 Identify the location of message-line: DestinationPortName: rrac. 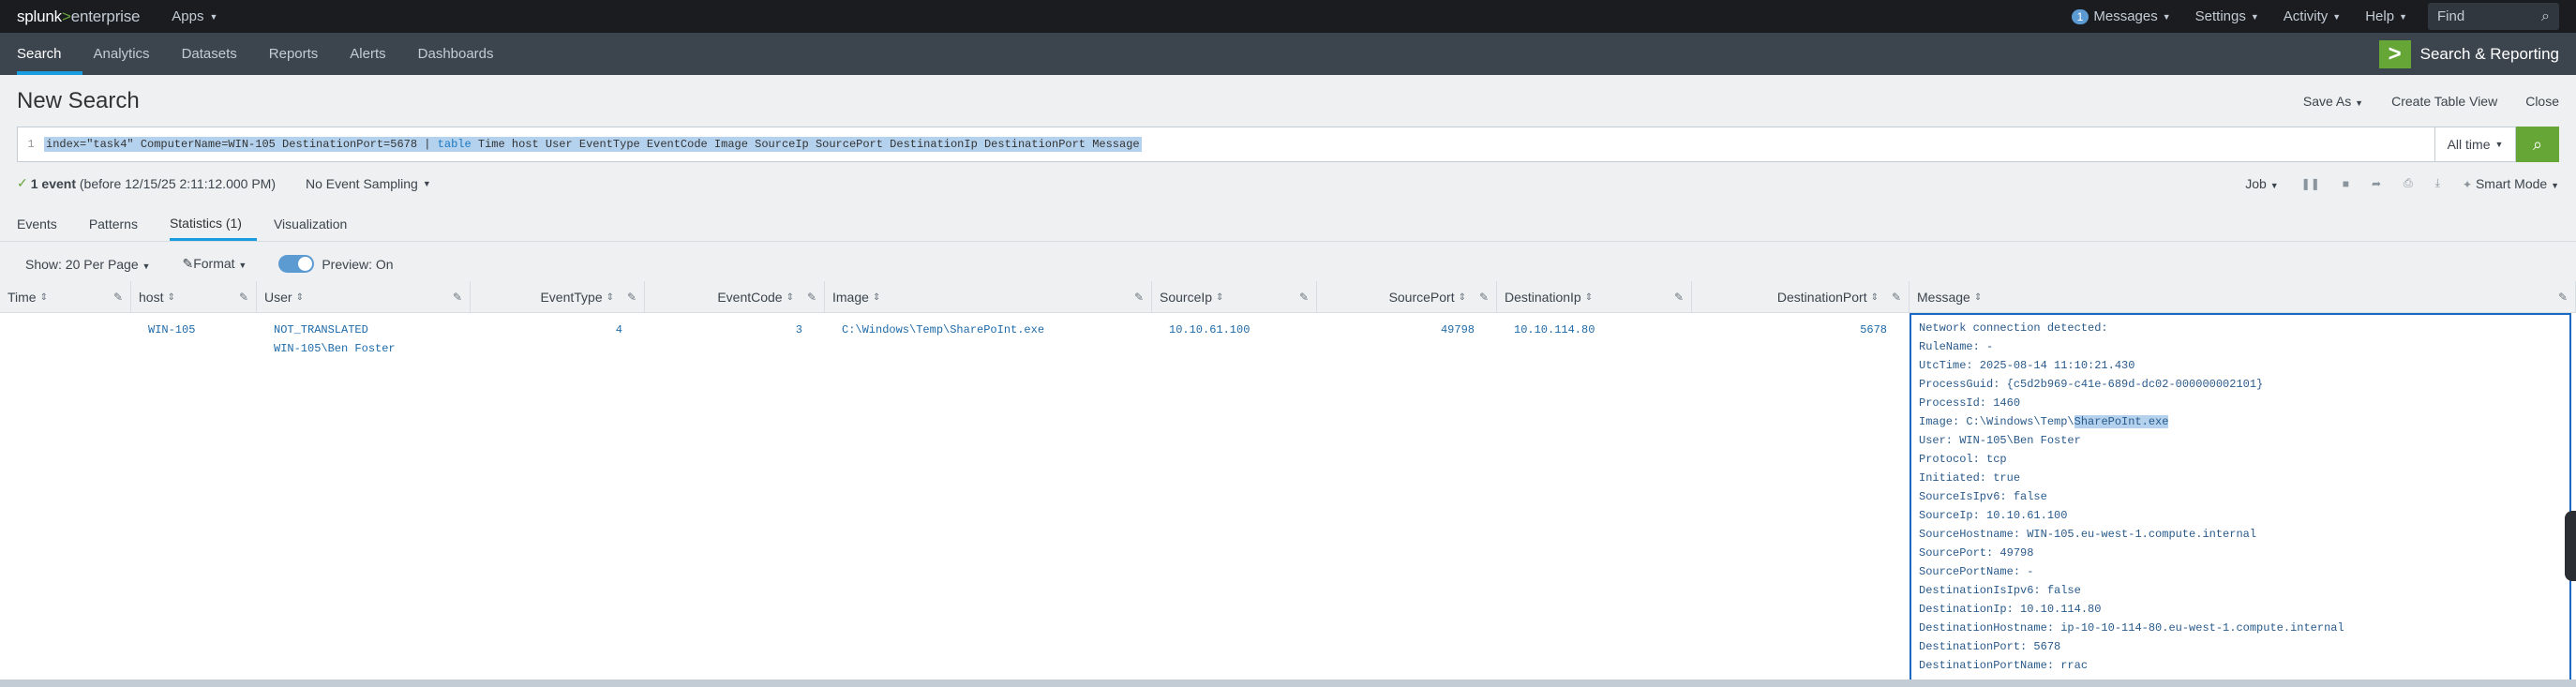
(2004, 665).